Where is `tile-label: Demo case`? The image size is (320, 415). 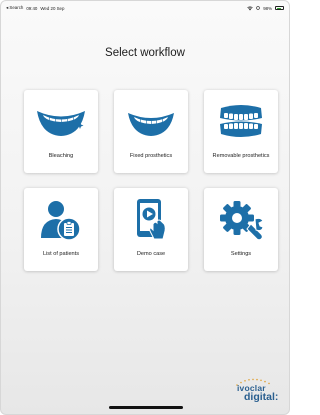
tile-label: Demo case is located at coordinates (151, 254).